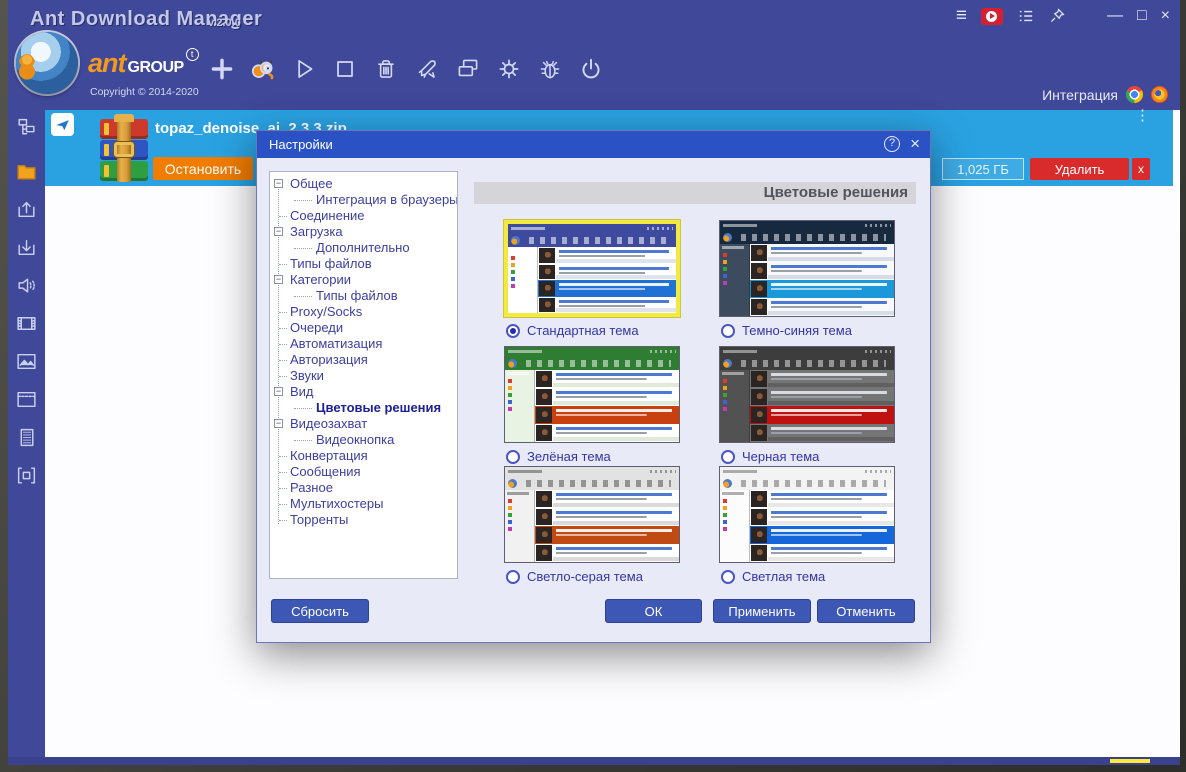  Describe the element at coordinates (961, 16) in the screenshot. I see `menu-icon: ≡` at that location.